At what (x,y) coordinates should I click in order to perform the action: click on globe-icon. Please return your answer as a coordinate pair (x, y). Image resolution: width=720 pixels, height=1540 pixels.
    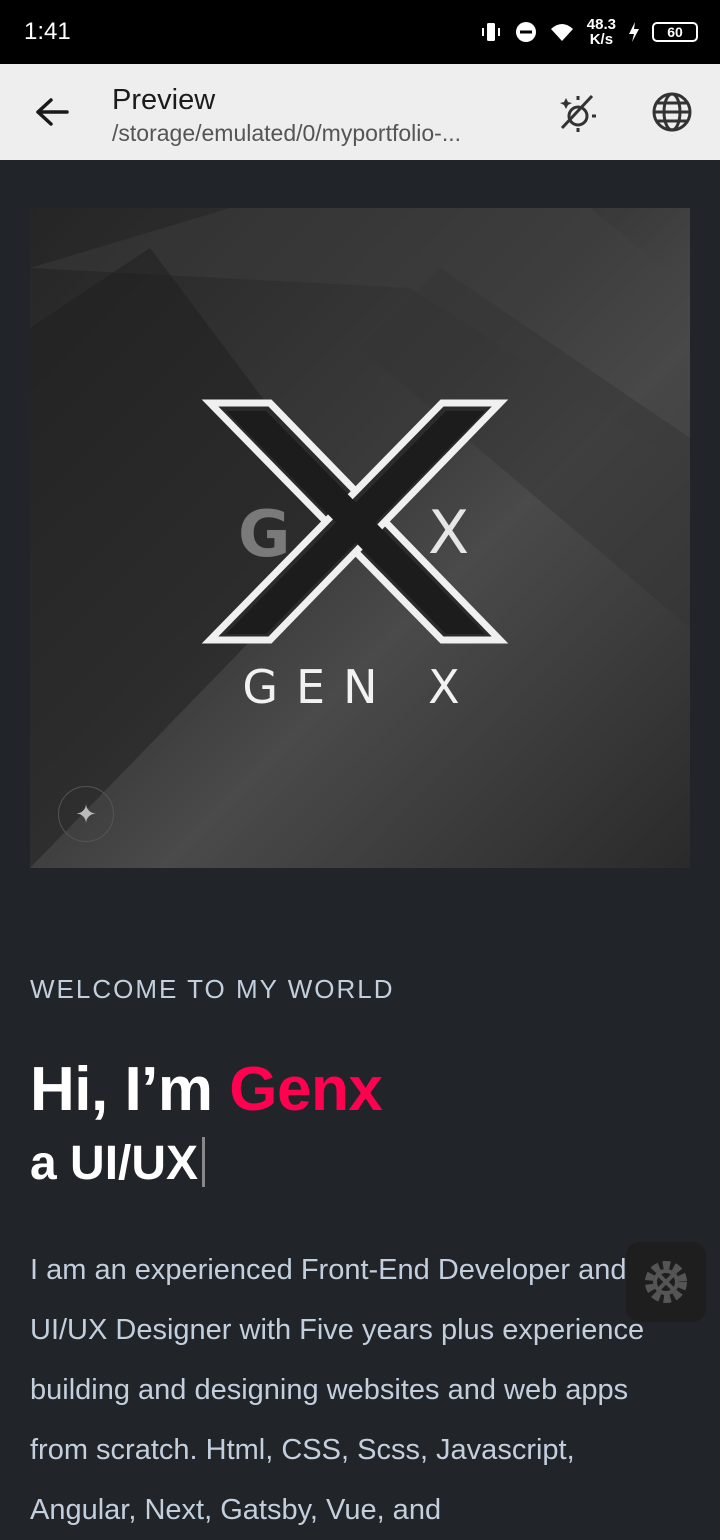
    Looking at the image, I should click on (672, 112).